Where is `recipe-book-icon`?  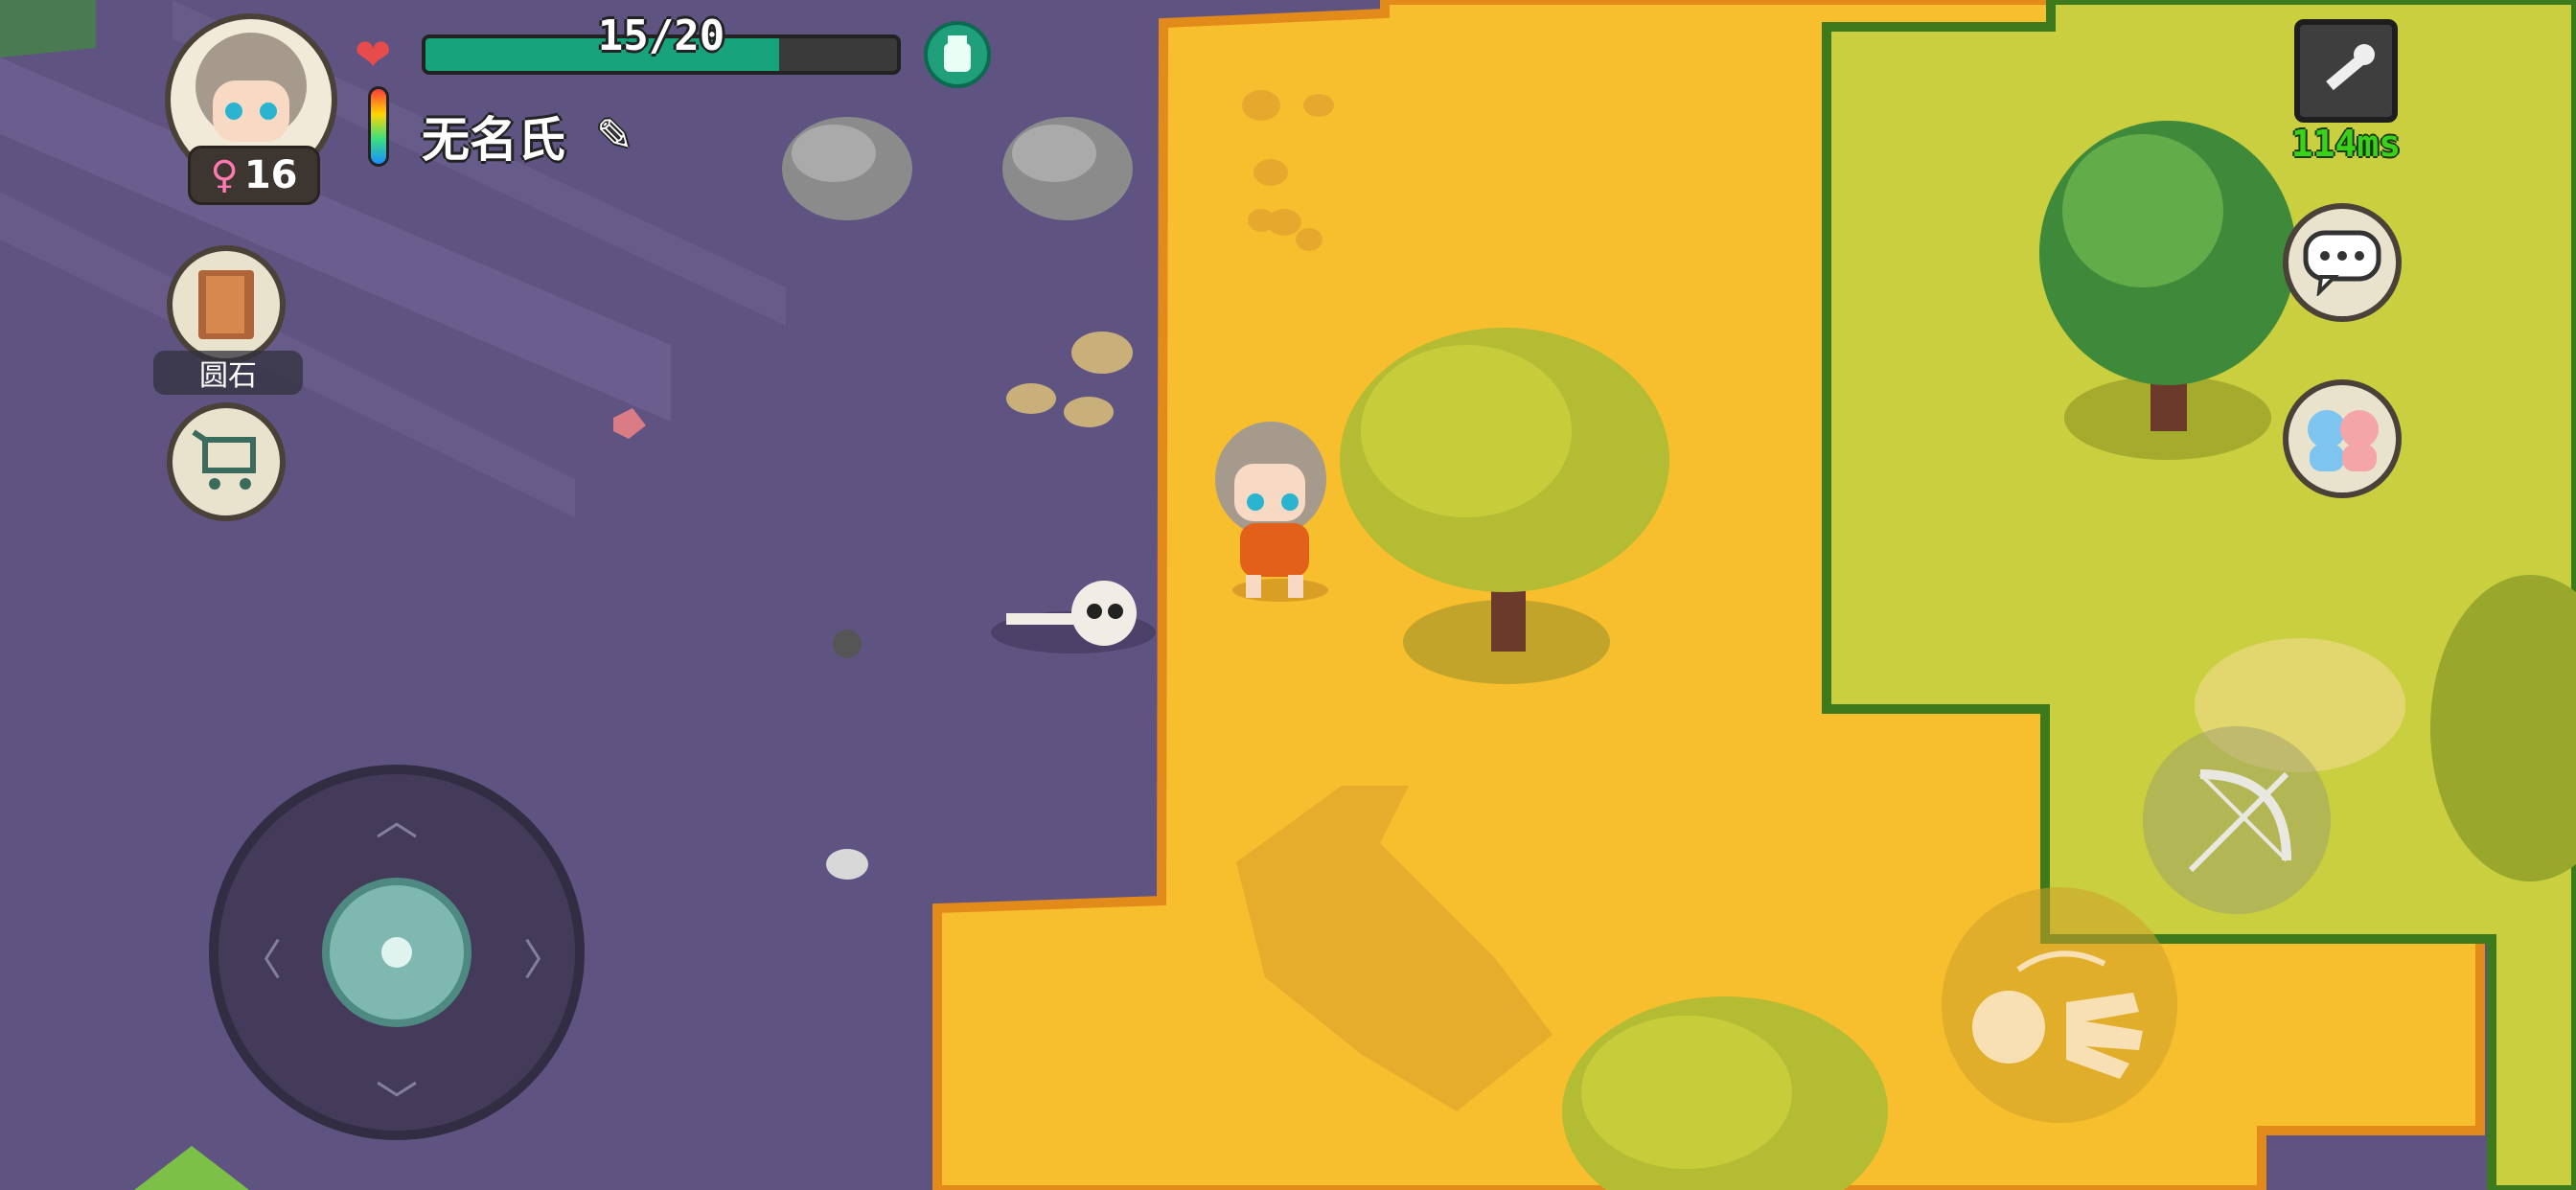 recipe-book-icon is located at coordinates (226, 304).